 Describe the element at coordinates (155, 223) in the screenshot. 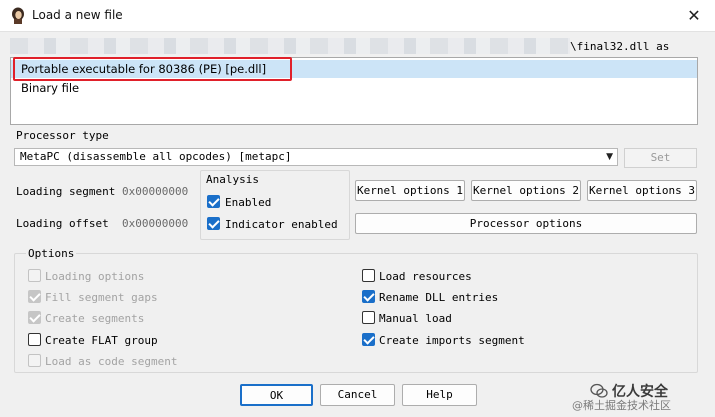

I see `loading-offset-value: 0x00000000` at that location.